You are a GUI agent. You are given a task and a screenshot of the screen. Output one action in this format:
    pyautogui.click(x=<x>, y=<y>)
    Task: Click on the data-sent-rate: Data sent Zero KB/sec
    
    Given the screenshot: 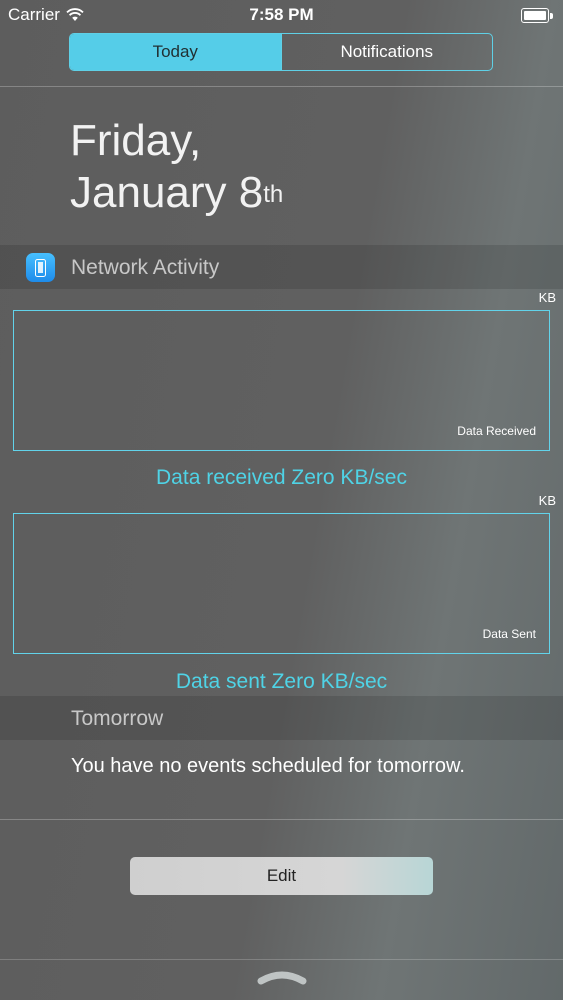 What is the action you would take?
    pyautogui.click(x=281, y=681)
    